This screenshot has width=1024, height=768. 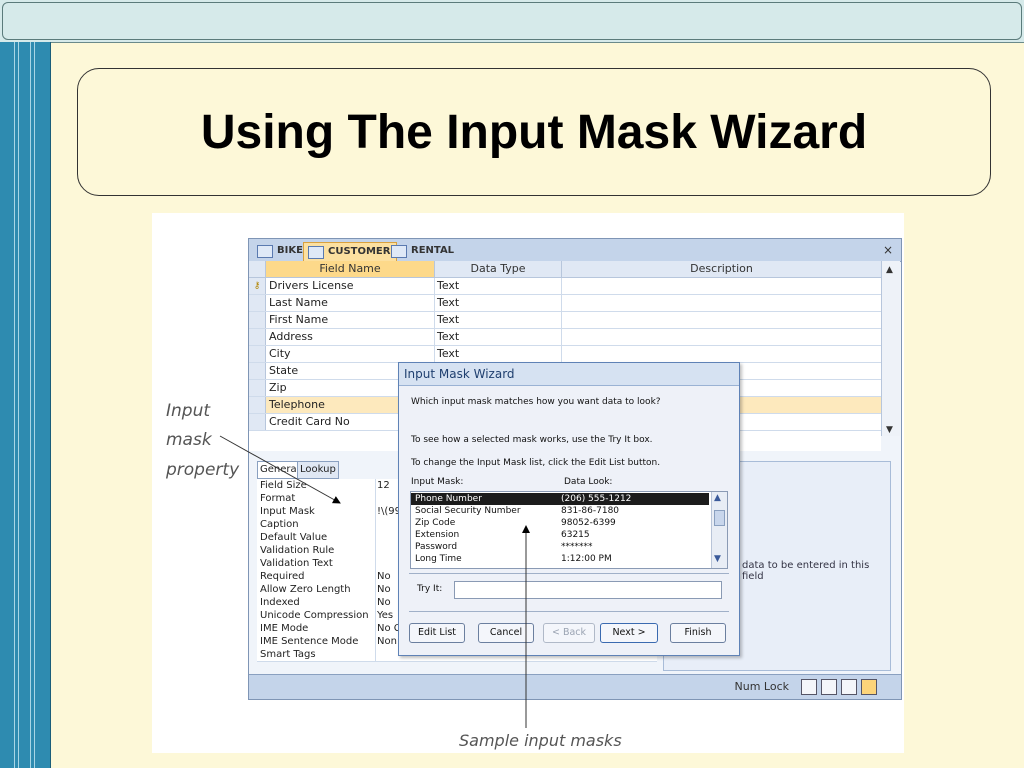 What do you see at coordinates (437, 633) in the screenshot?
I see `edit-list-button: Edit List` at bounding box center [437, 633].